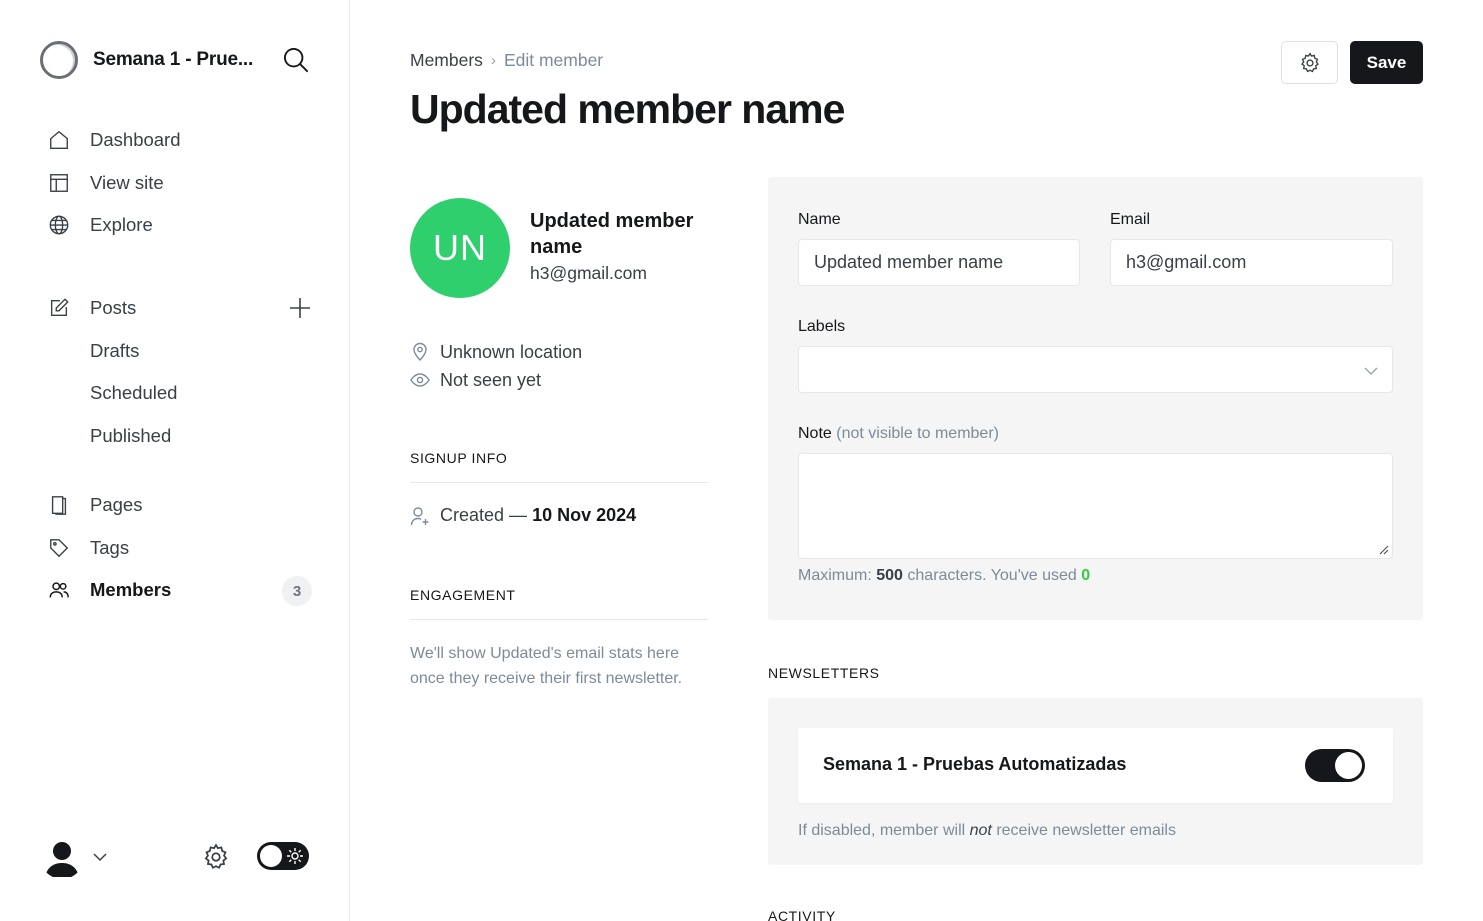 This screenshot has width=1483, height=921. I want to click on newsletter-toggle, so click(1335, 765).